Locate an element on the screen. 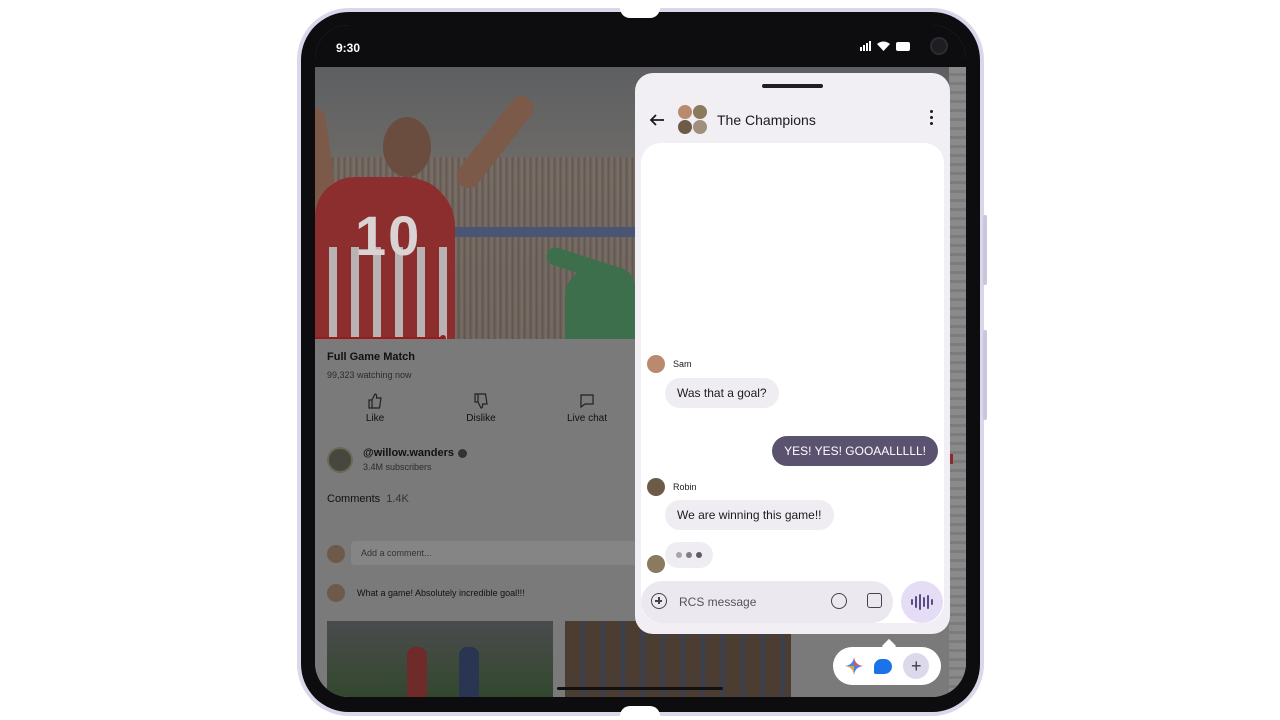  chat-header: The Champions is located at coordinates (792, 121).